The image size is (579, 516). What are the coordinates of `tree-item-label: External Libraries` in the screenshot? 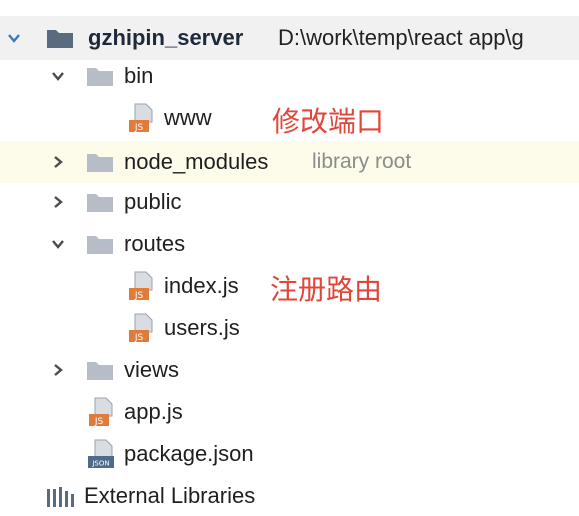 It's located at (170, 495).